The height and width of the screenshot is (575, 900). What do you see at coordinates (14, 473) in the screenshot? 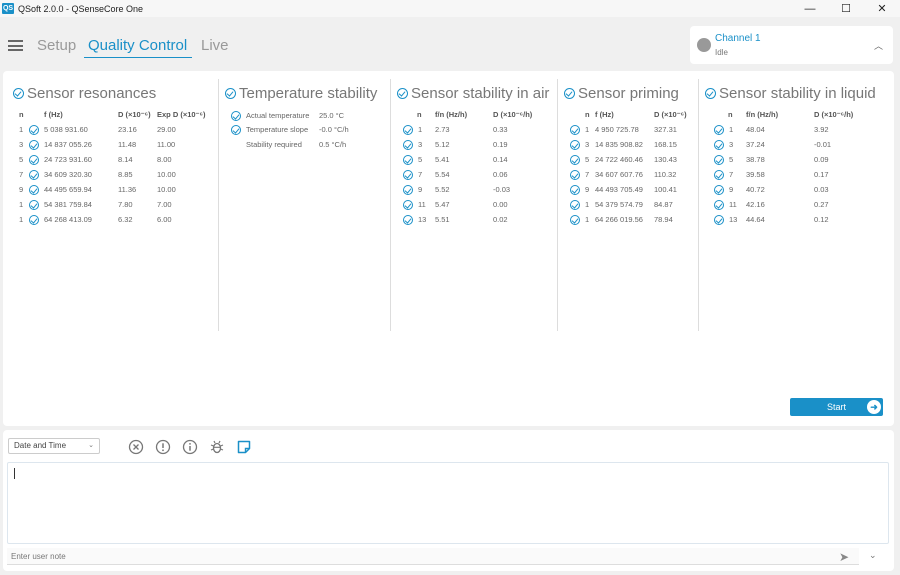
I see `text-caret` at bounding box center [14, 473].